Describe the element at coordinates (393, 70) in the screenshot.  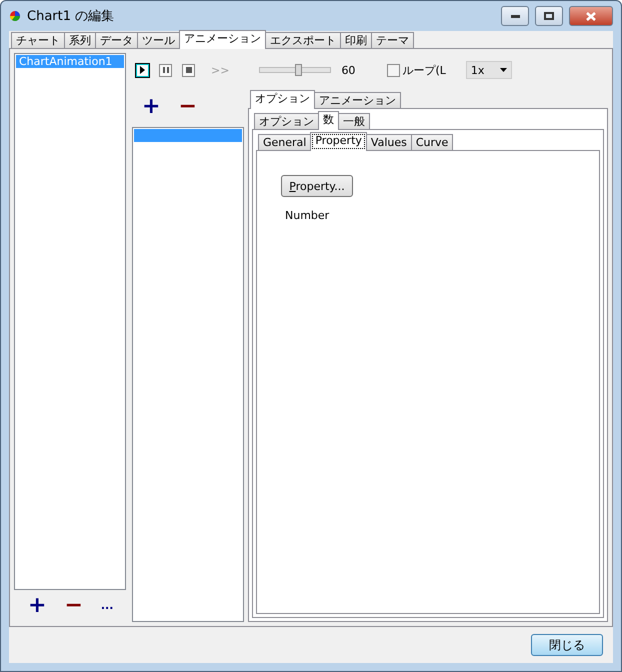
I see `loop-checkbox` at that location.